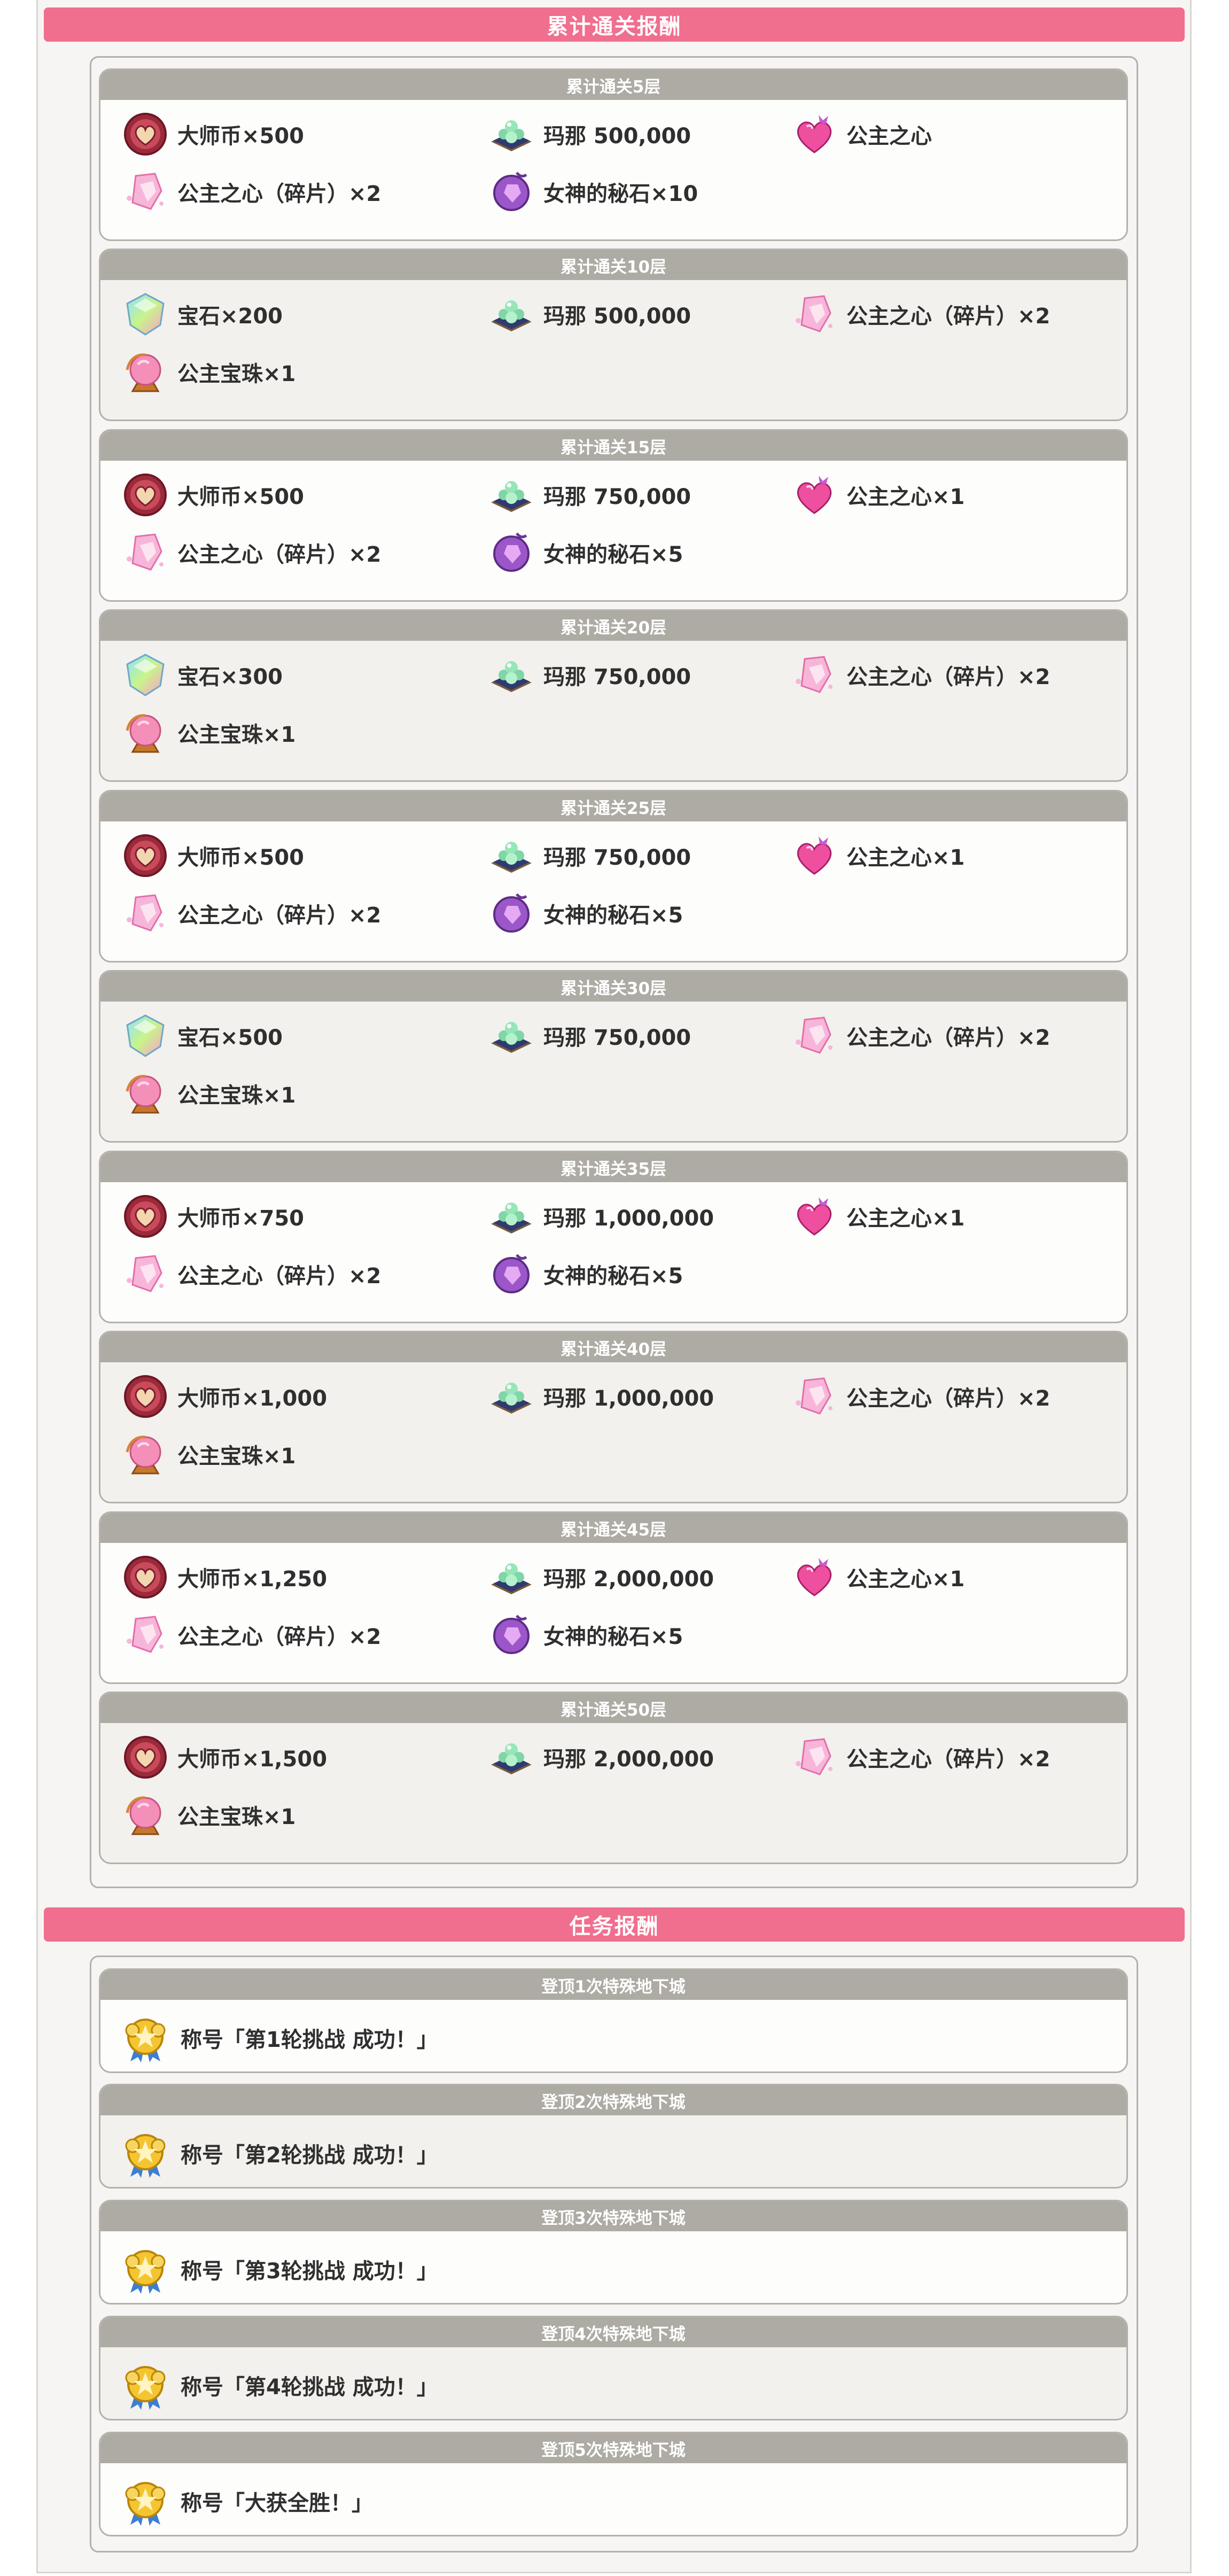 The height and width of the screenshot is (2576, 1229). What do you see at coordinates (889, 136) in the screenshot?
I see `reward-item-label: 公主之心` at bounding box center [889, 136].